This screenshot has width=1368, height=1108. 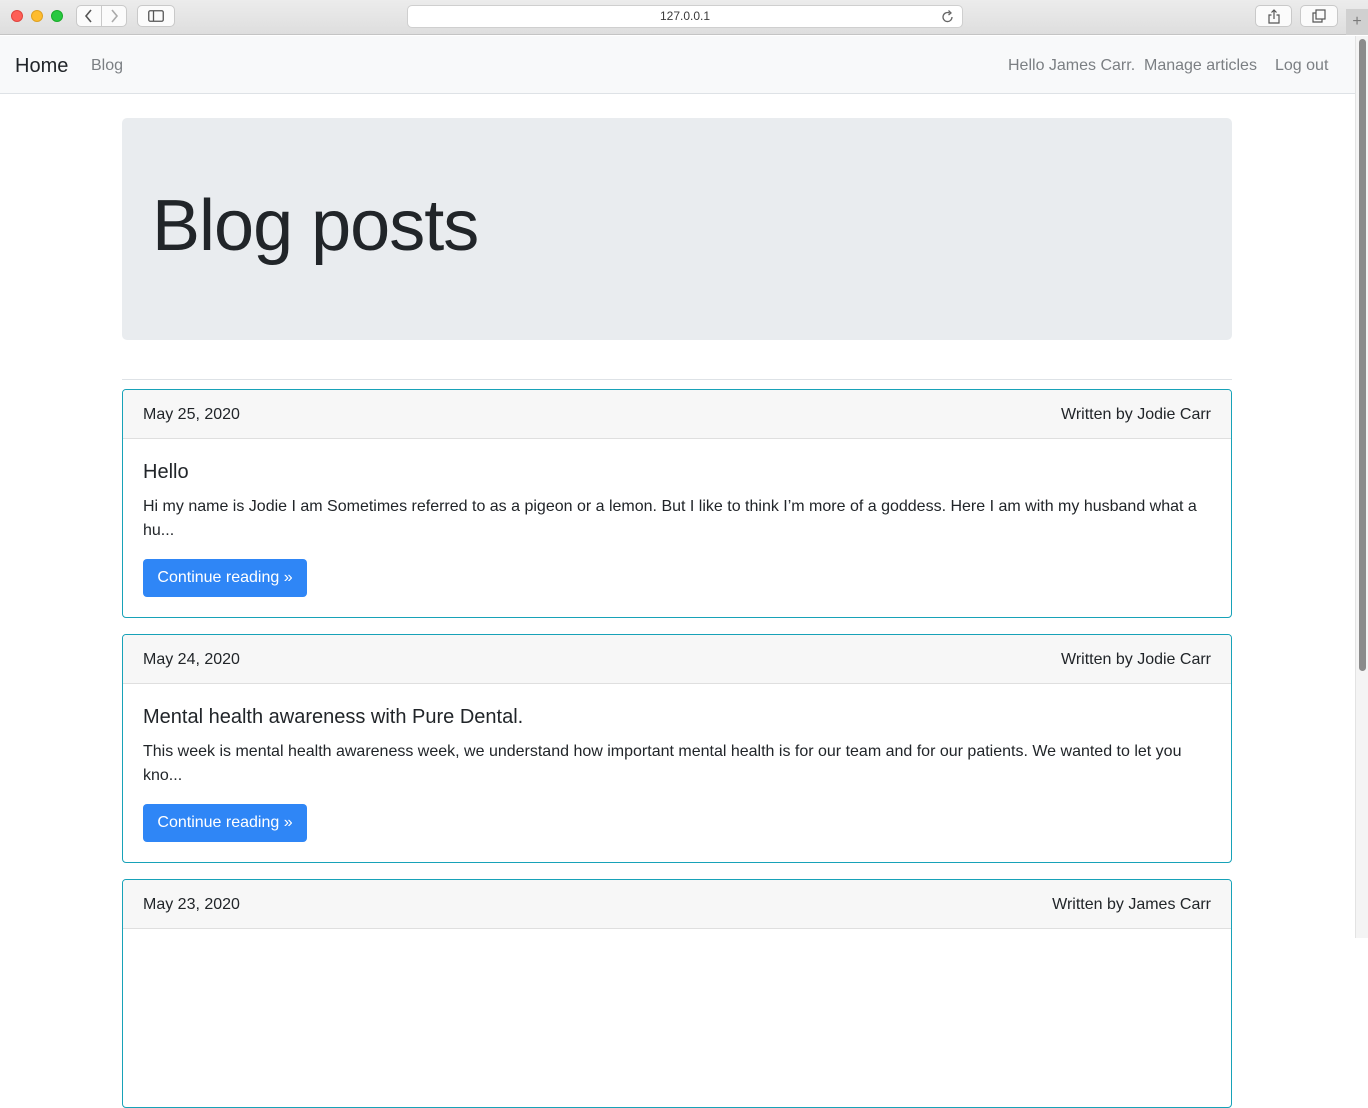 I want to click on nav-manage-articles-link: Manage articles, so click(x=1200, y=65).